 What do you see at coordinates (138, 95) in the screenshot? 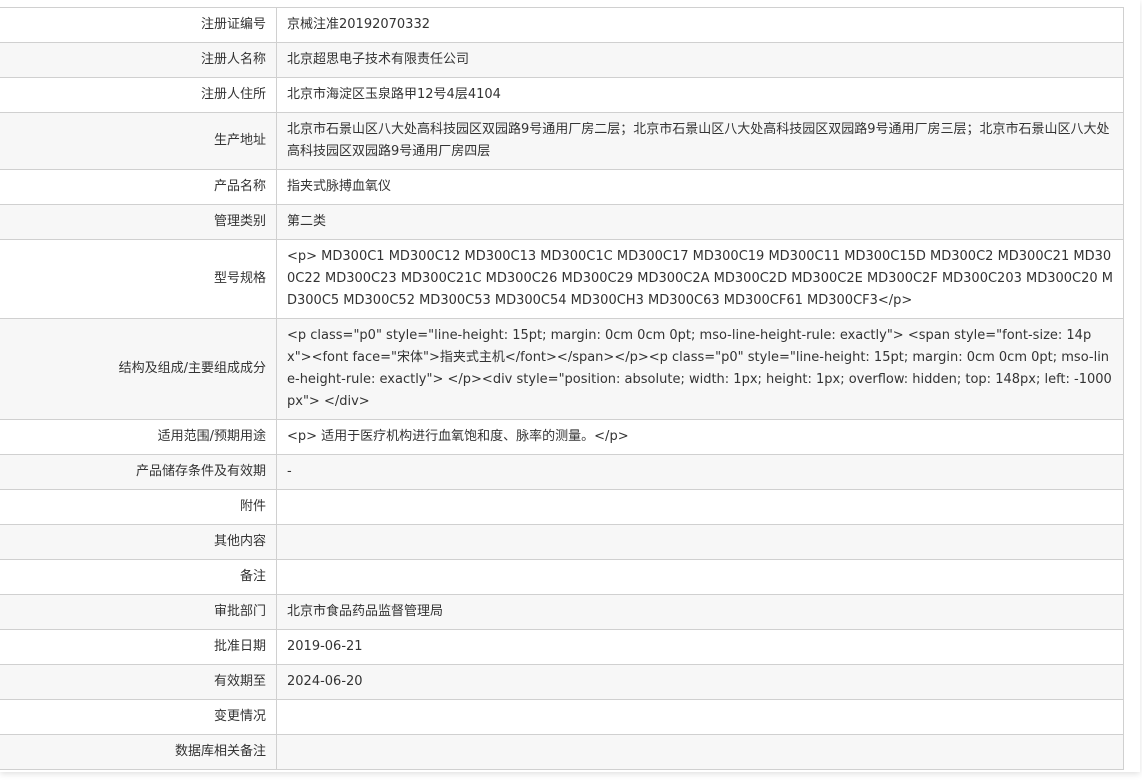
I see `field-label: 注册人住所` at bounding box center [138, 95].